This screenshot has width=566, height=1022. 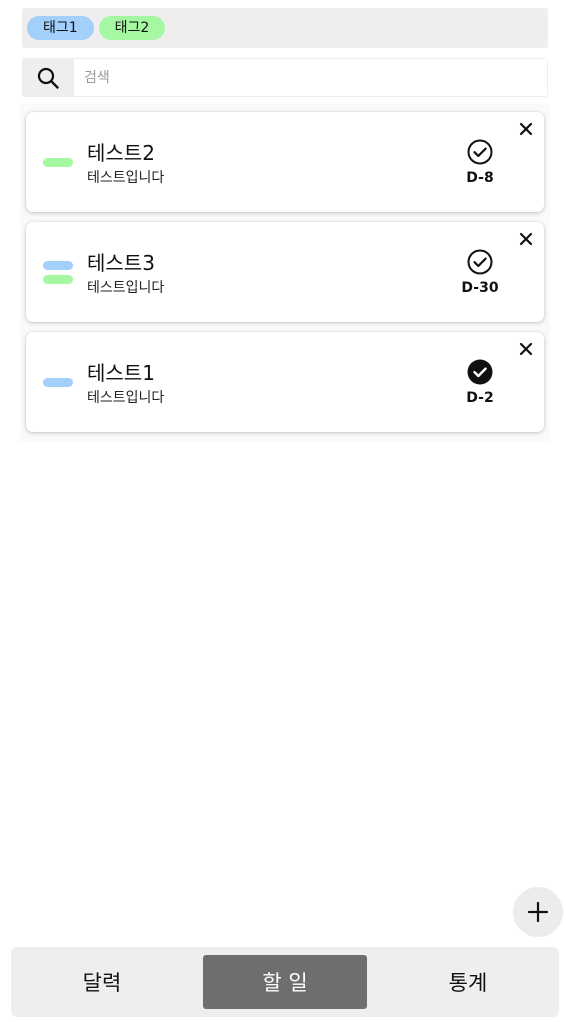 I want to click on tag-chip-1: 태그1, so click(x=60, y=28).